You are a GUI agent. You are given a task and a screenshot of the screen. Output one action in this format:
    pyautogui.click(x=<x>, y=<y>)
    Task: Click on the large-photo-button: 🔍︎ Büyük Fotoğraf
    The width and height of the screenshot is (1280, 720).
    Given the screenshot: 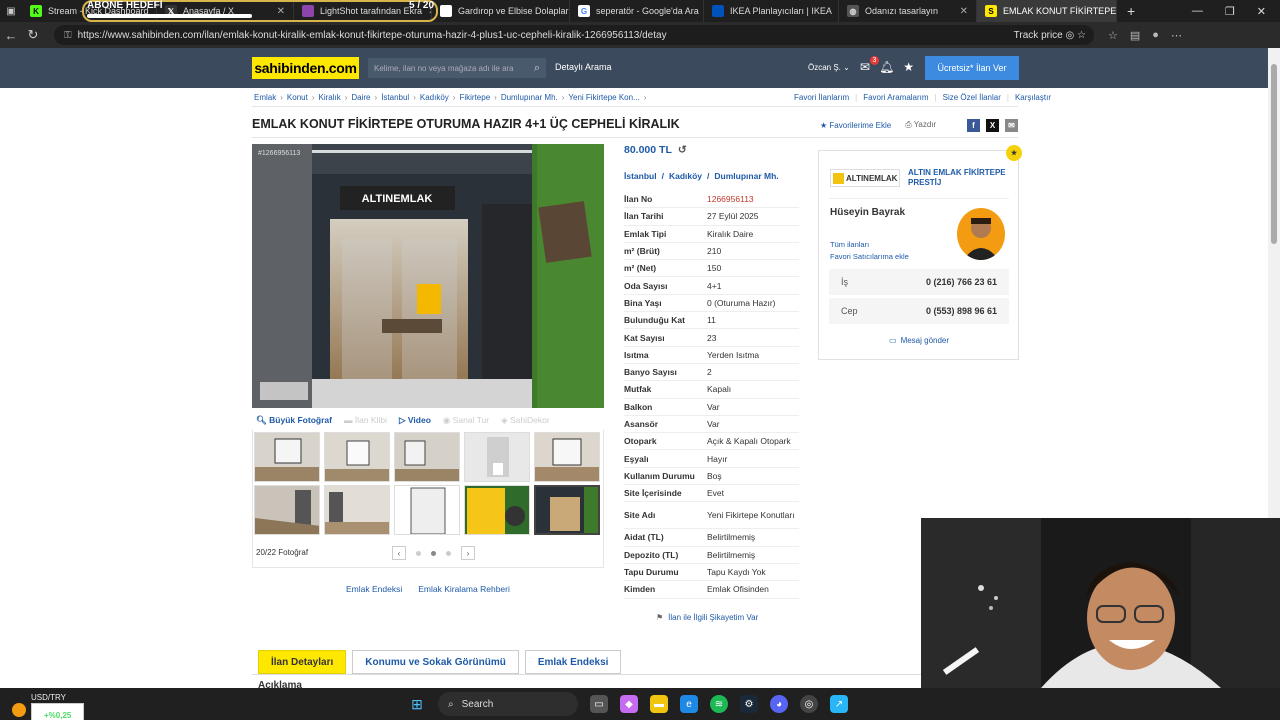 What is the action you would take?
    pyautogui.click(x=294, y=420)
    